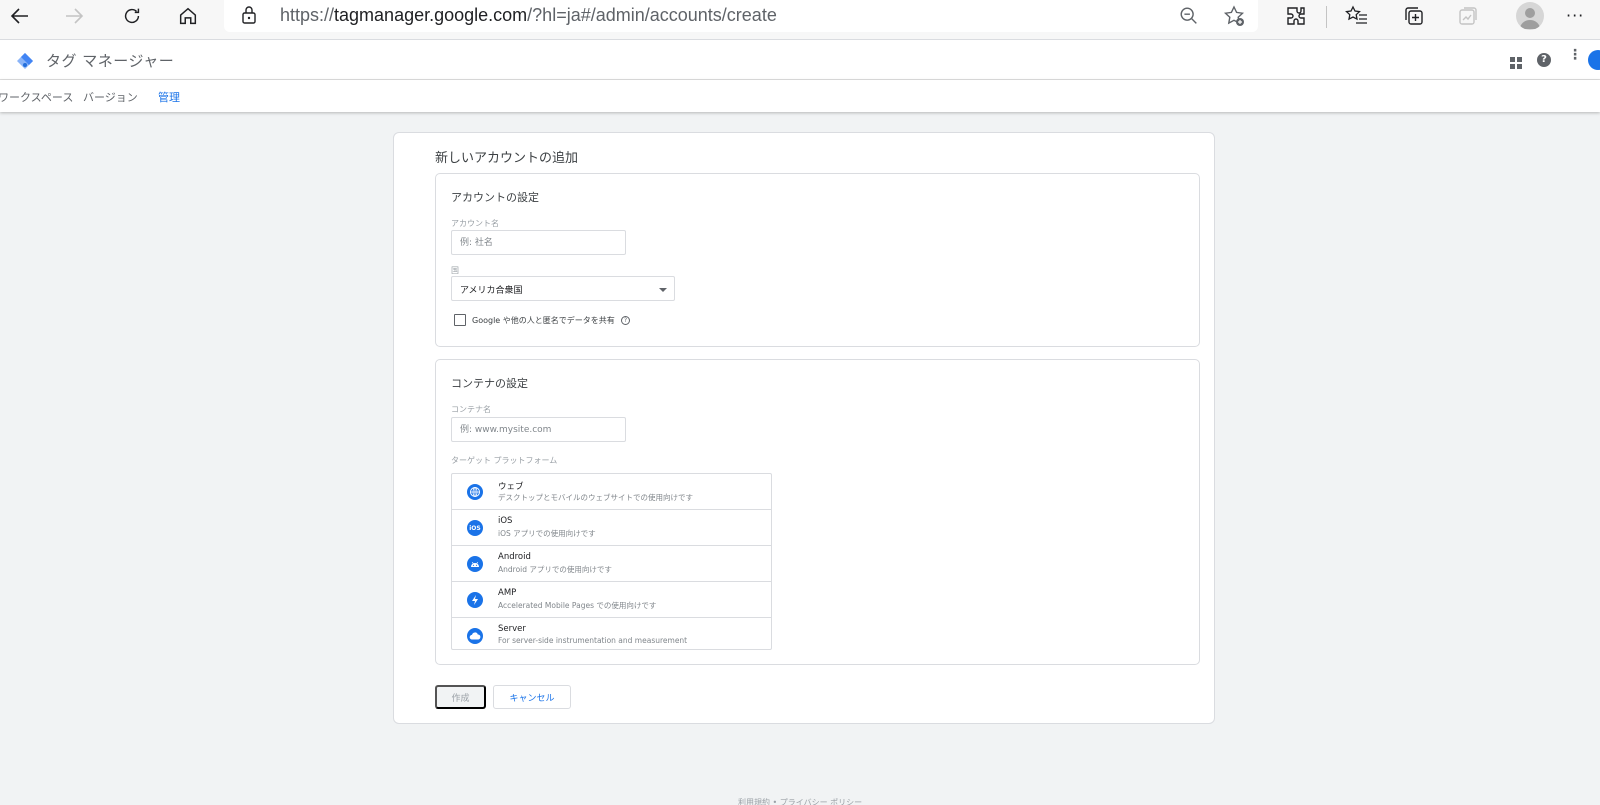 The height and width of the screenshot is (805, 1600). I want to click on apps-grid-icon, so click(1516, 63).